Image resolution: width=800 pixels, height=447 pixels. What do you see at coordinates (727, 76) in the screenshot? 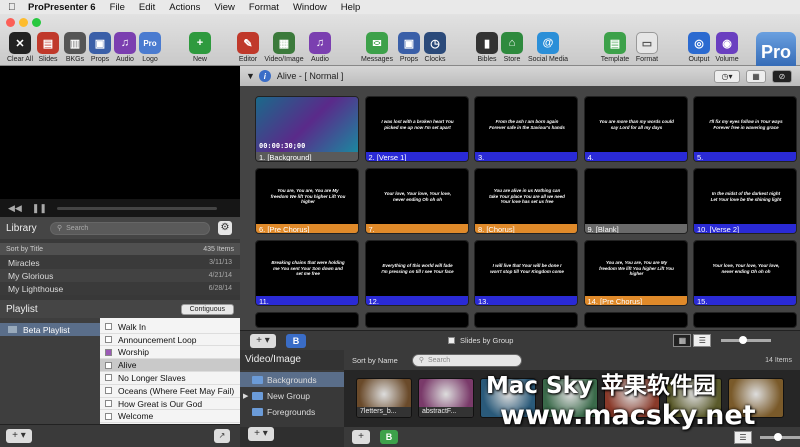
I see `timer-dropdown-icon: ◷▾` at bounding box center [727, 76].